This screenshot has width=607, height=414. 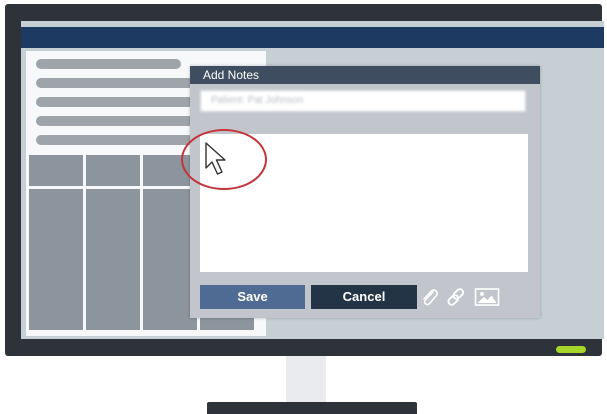 I want to click on dialog-title: Add Notes, so click(x=231, y=75).